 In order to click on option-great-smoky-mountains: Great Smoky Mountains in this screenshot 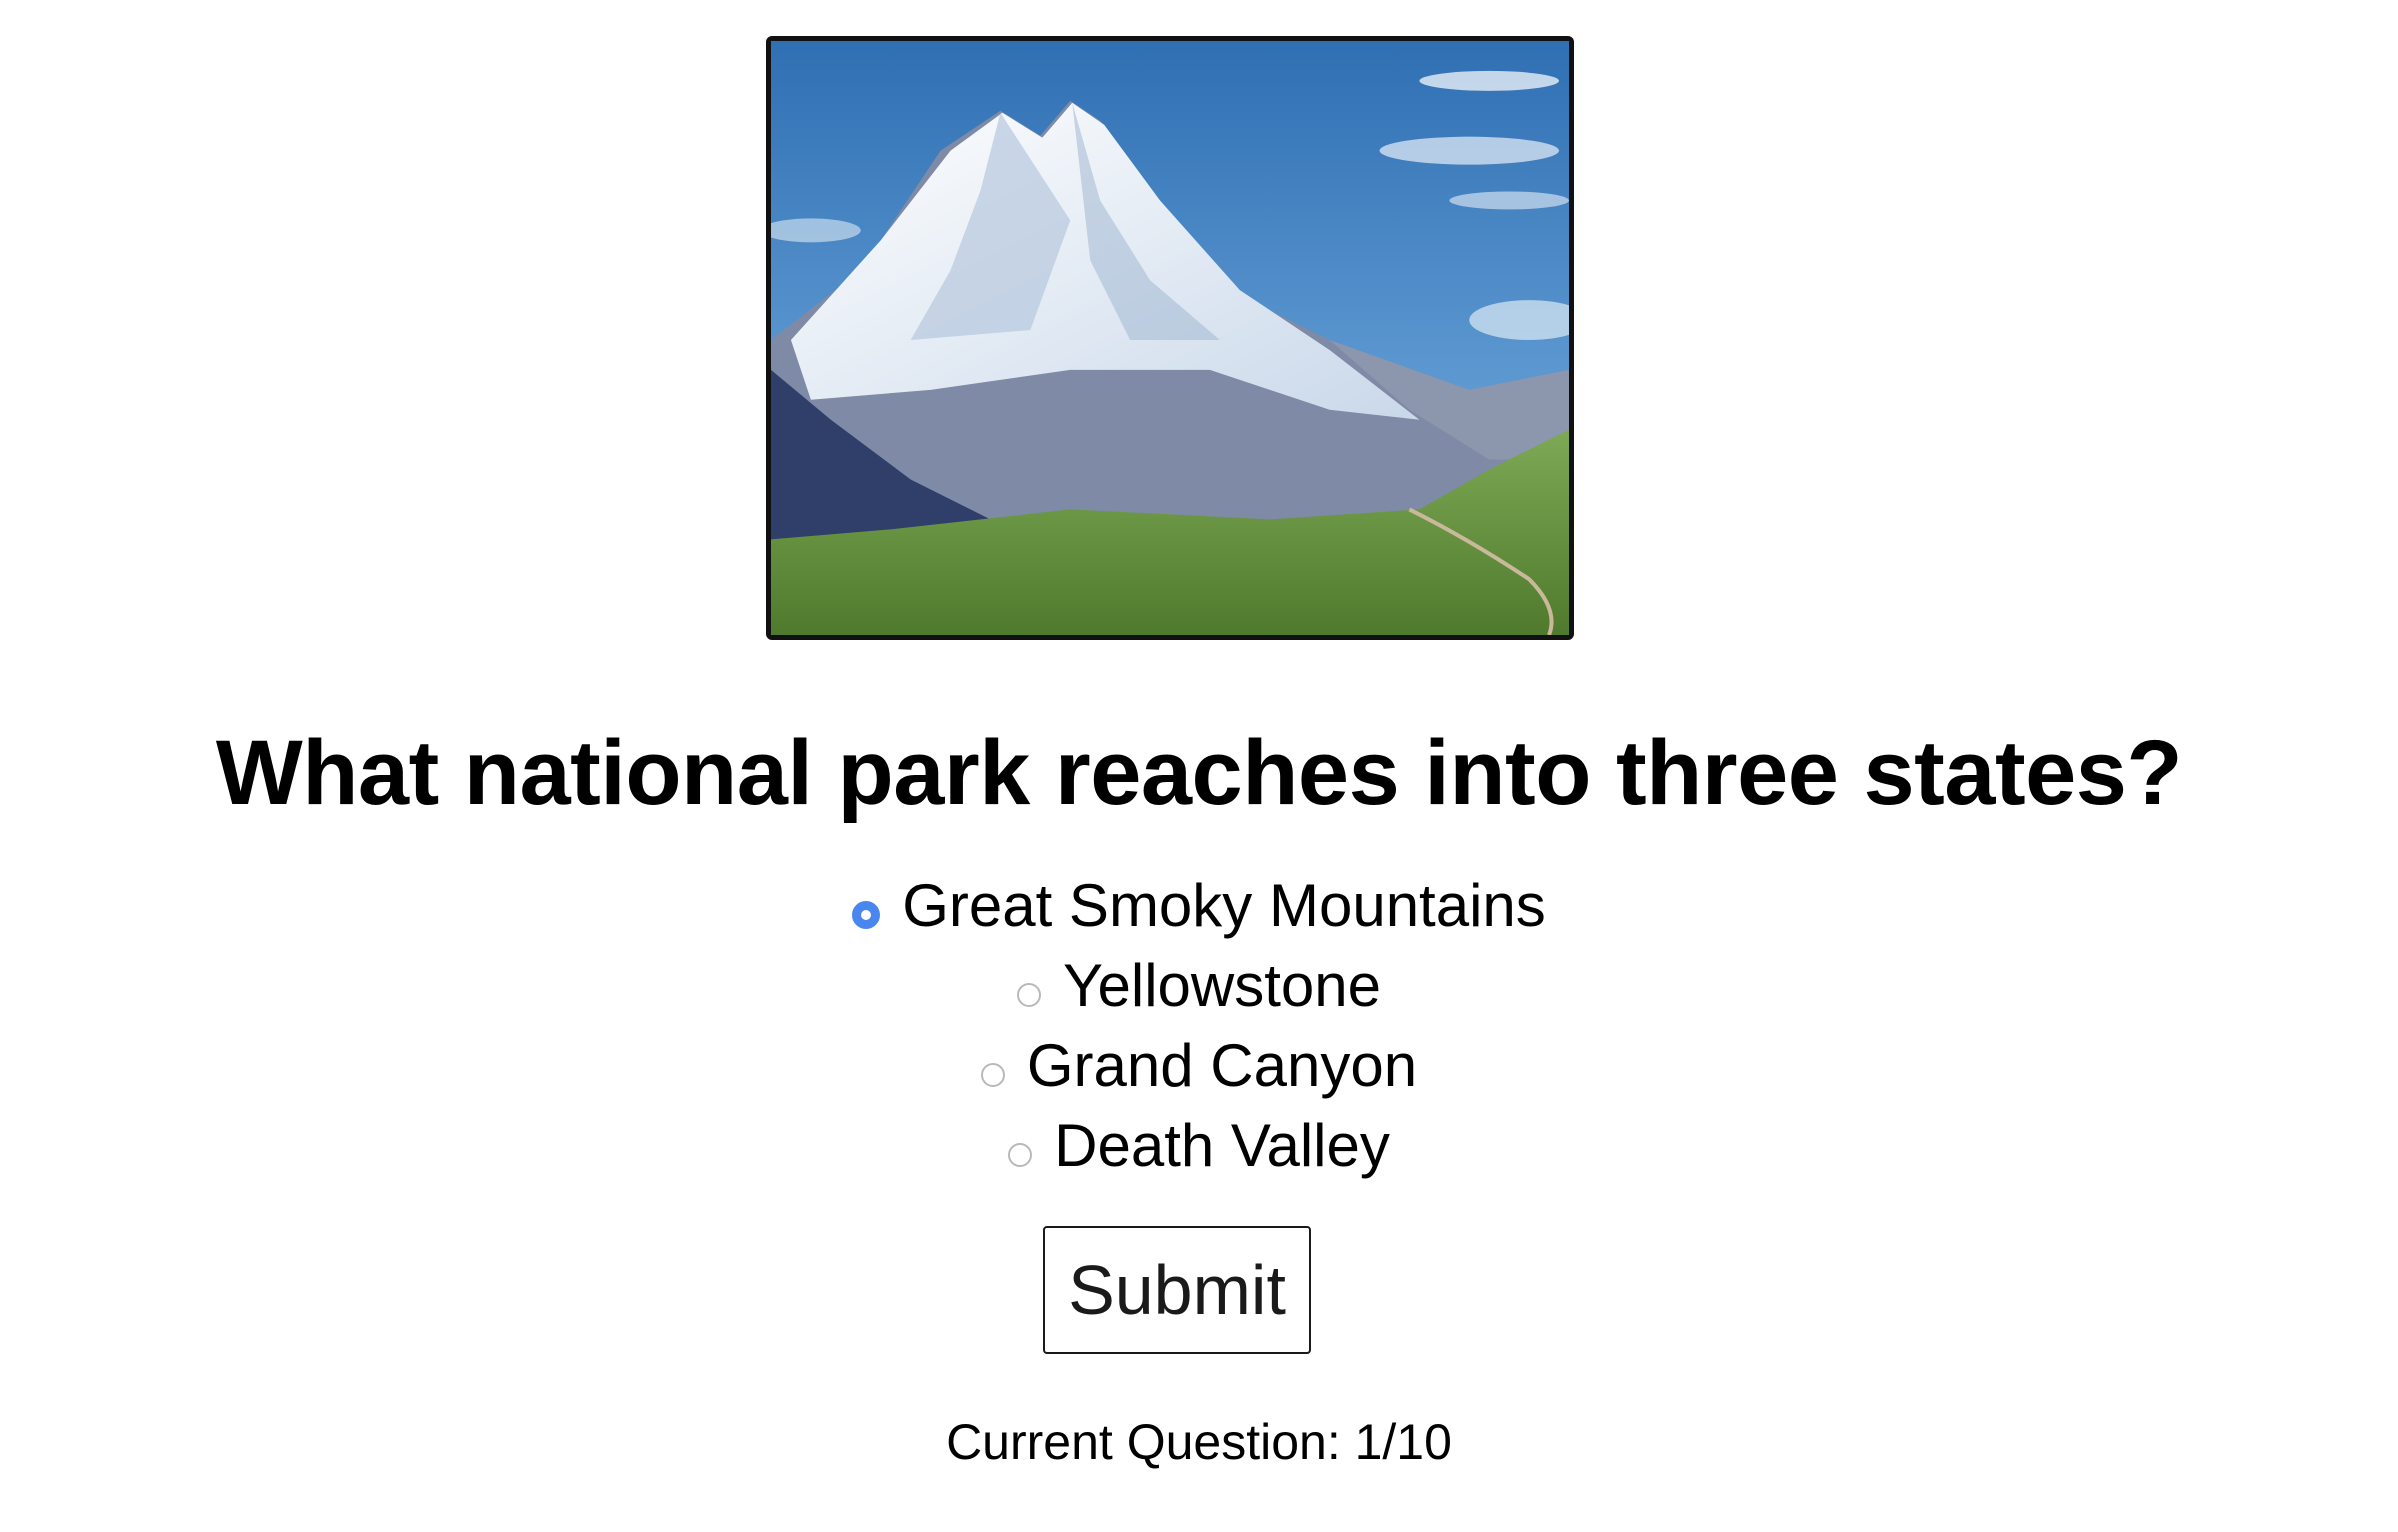, I will do `click(1199, 906)`.